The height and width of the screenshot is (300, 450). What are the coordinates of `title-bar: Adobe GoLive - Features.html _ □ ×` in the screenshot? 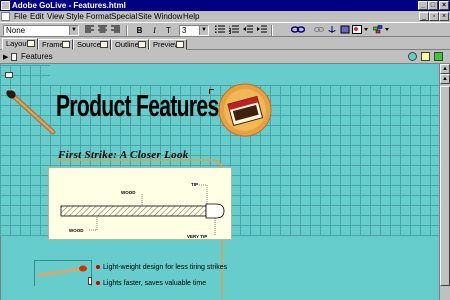 It's located at (225, 5).